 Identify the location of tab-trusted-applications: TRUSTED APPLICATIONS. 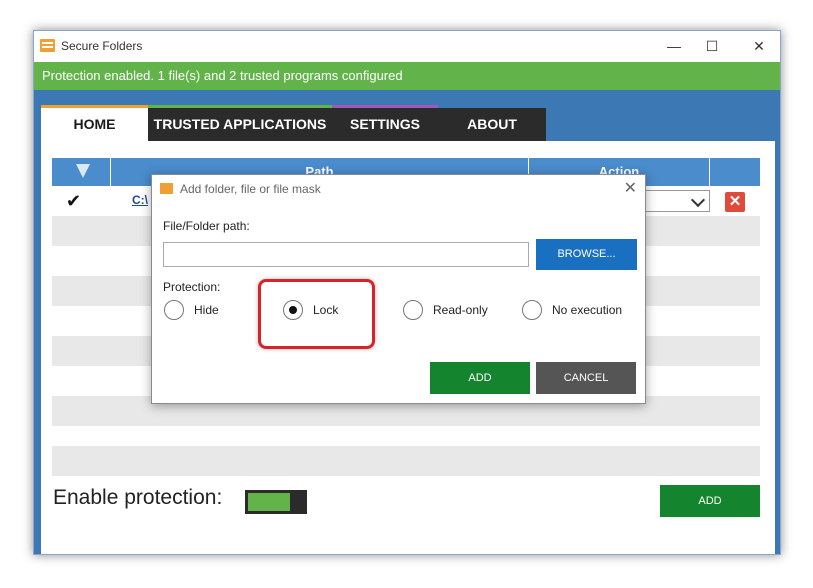
(240, 123).